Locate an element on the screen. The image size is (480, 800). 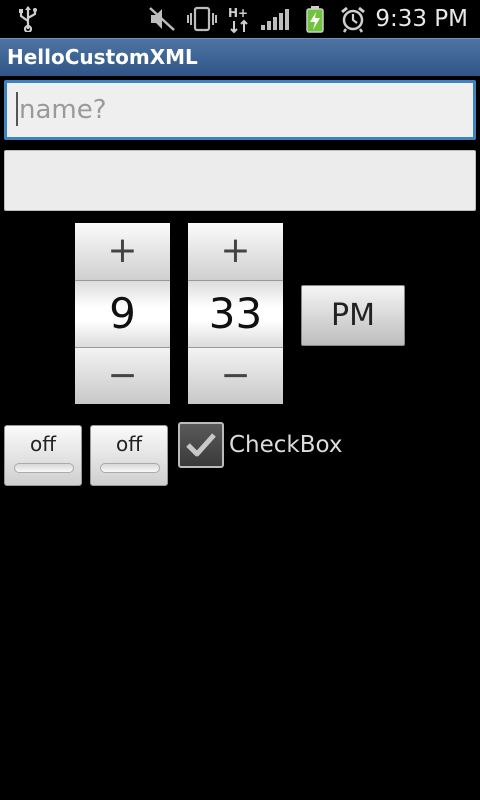
hour-picker: + 9 − is located at coordinates (122, 313).